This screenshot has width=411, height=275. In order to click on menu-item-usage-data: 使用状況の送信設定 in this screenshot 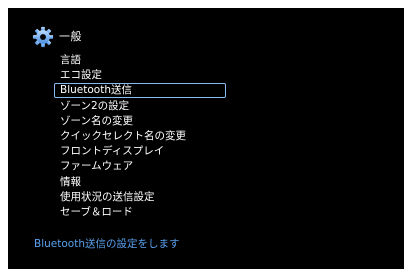, I will do `click(120, 197)`.